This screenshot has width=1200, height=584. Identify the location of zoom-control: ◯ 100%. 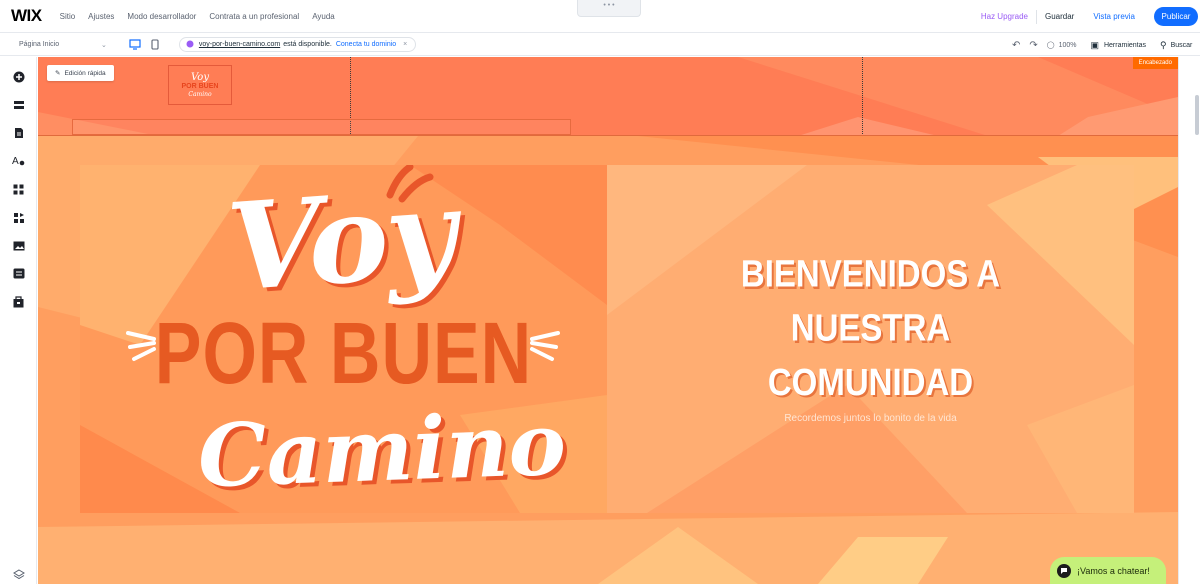
(1061, 45).